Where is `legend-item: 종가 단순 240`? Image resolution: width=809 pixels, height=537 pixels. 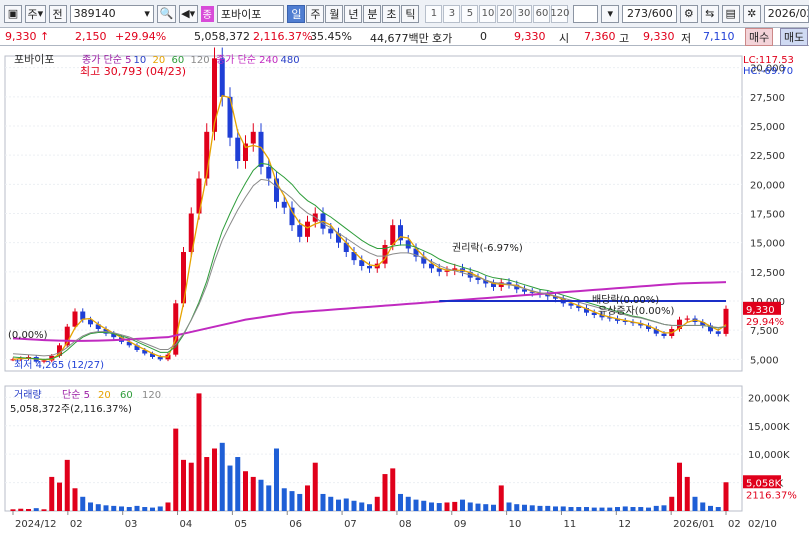 legend-item: 종가 단순 240 is located at coordinates (247, 60).